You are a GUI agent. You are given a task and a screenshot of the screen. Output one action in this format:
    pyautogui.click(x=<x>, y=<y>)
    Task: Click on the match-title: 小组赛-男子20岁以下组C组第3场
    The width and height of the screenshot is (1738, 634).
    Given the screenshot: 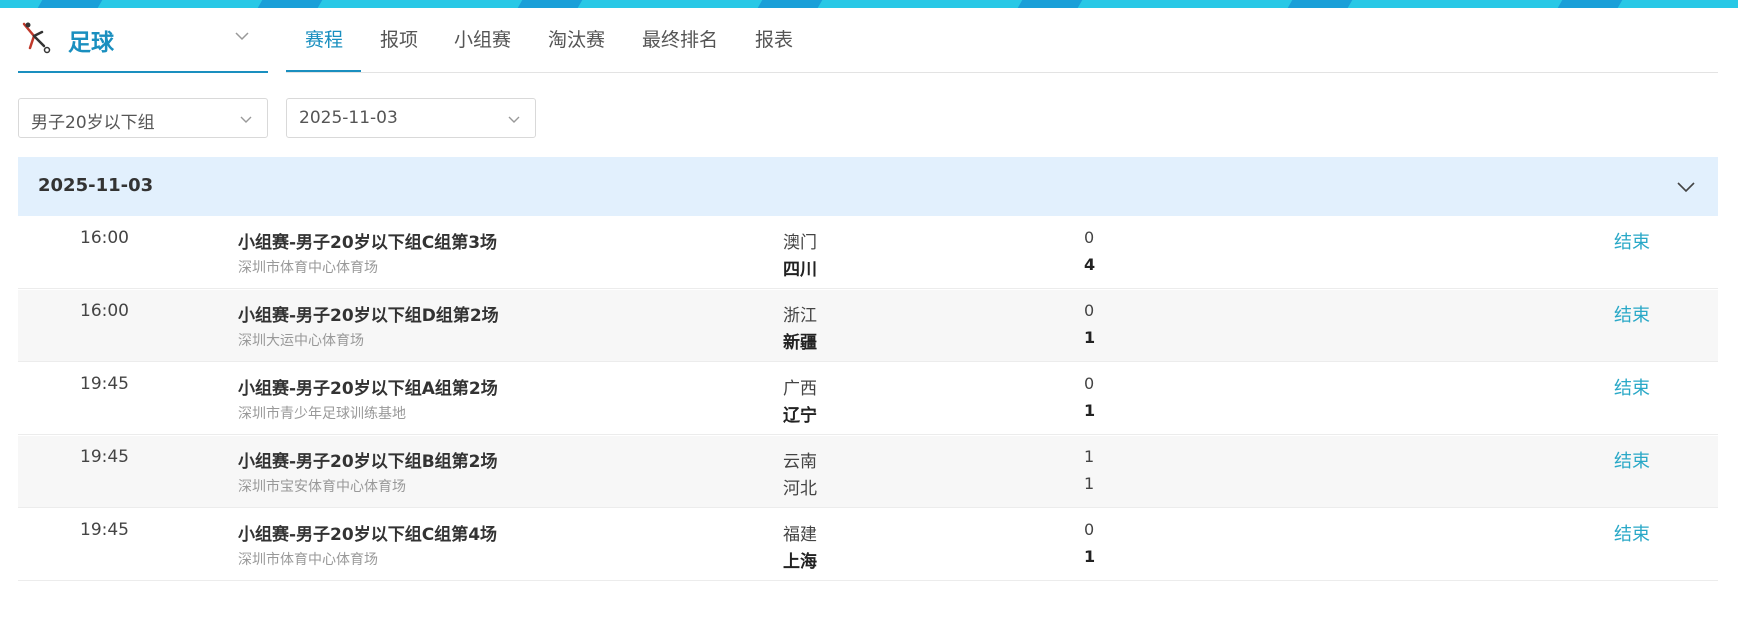 What is the action you would take?
    pyautogui.click(x=368, y=243)
    